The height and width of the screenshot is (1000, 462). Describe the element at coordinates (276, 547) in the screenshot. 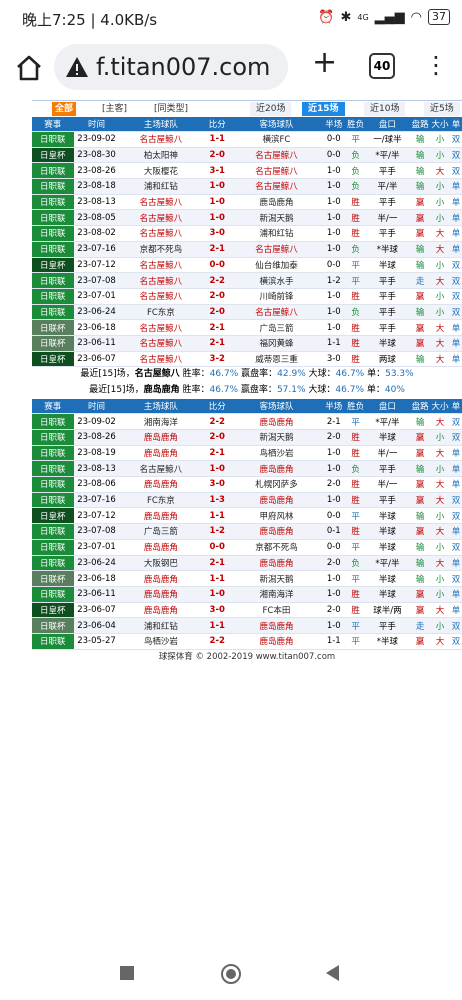

I see `cell-away-team: 京都不死鸟` at that location.